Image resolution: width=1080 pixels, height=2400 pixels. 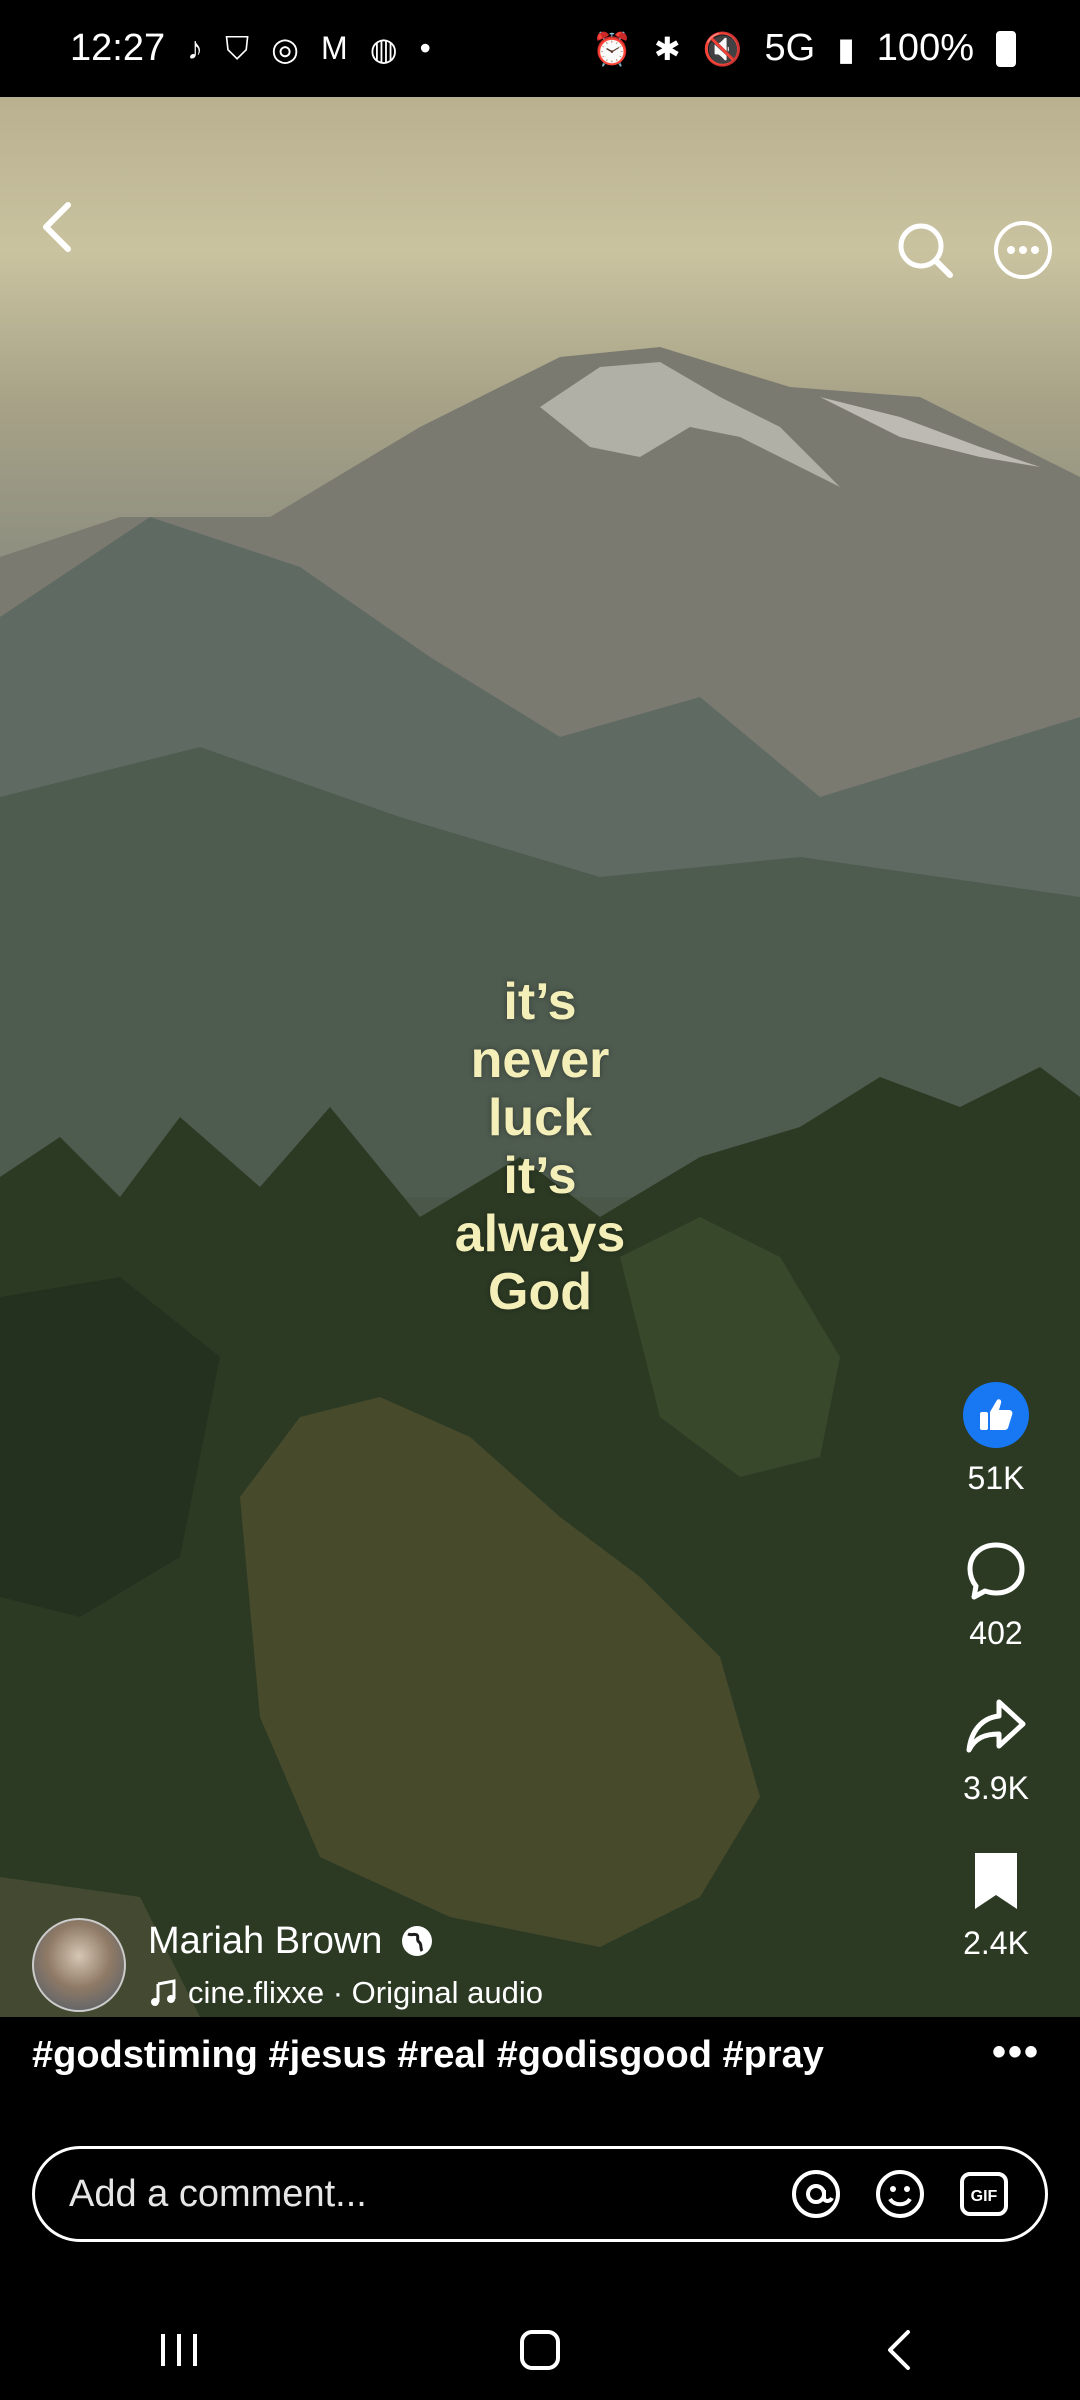 I want to click on chrome-icon: ◎, so click(x=285, y=48).